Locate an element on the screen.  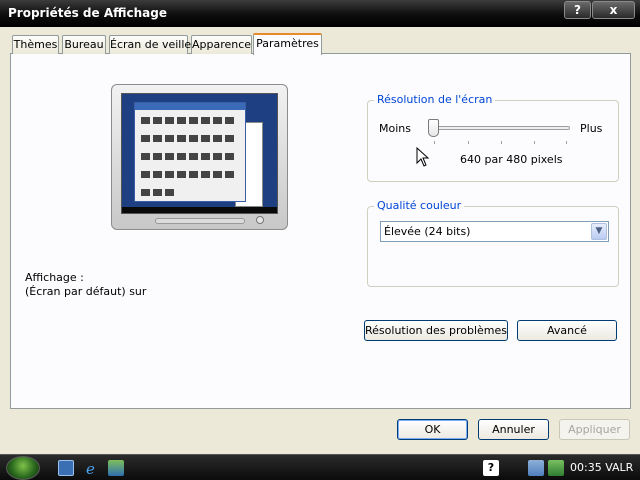
monitor-screen is located at coordinates (199, 153).